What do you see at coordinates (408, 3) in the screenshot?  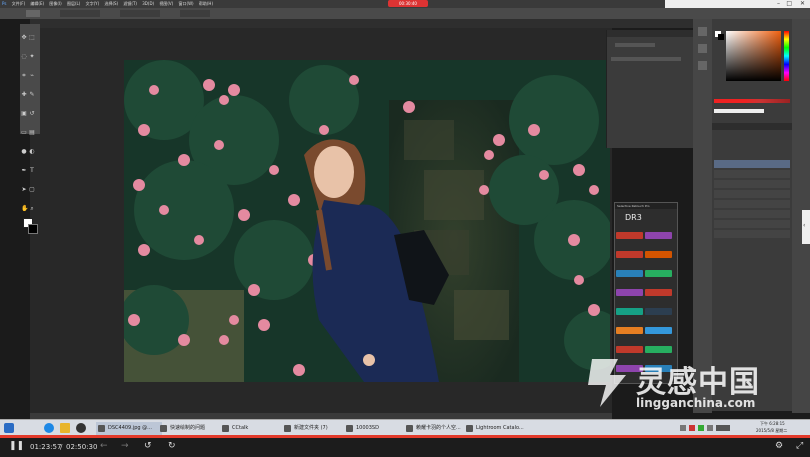 I see `recording-badge: 00:30:40` at bounding box center [408, 3].